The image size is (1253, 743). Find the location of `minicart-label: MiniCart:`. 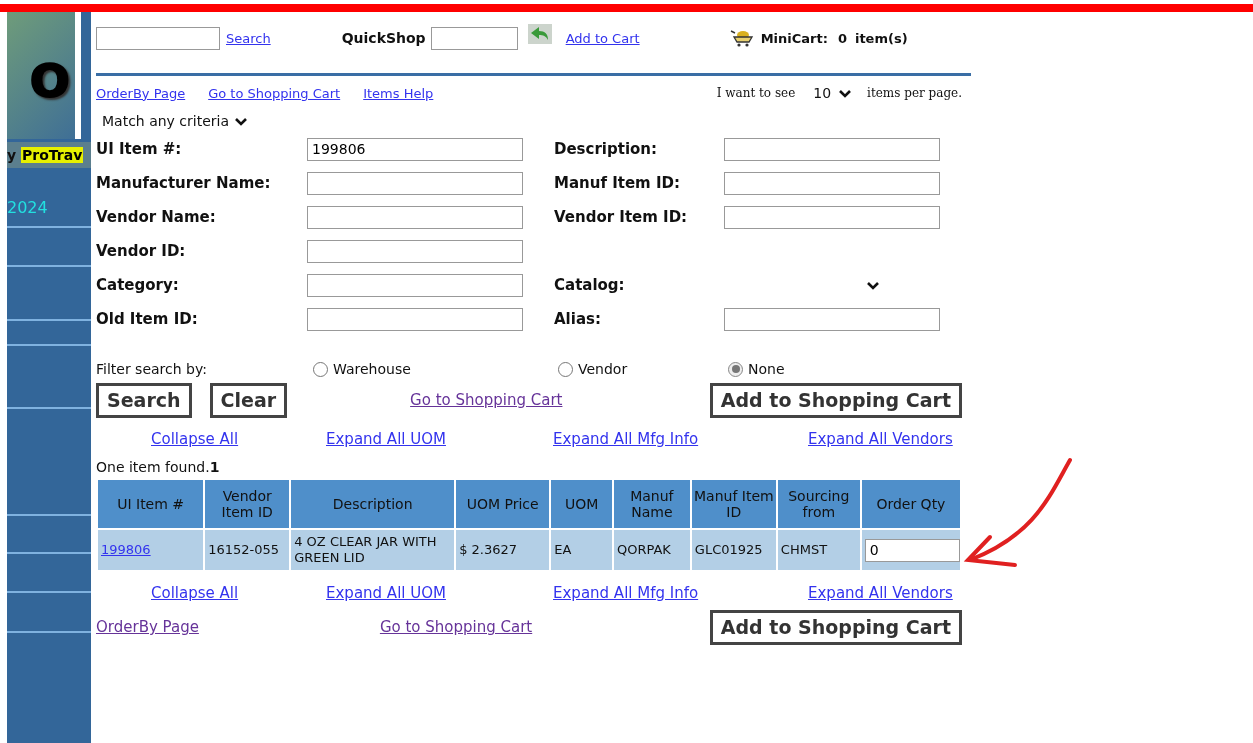

minicart-label: MiniCart: is located at coordinates (794, 38).